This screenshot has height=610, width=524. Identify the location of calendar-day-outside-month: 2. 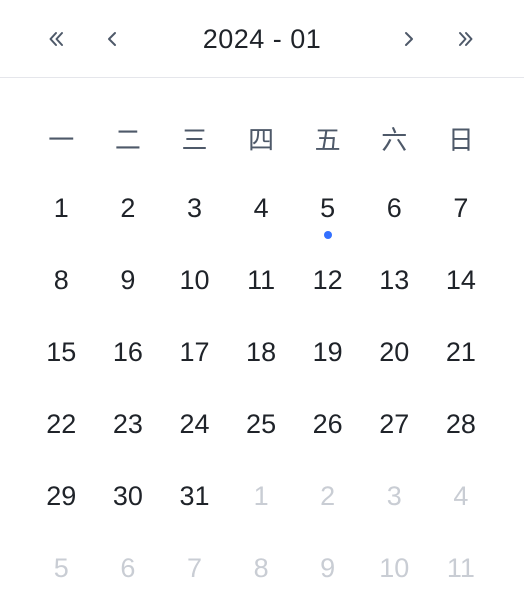
(327, 500).